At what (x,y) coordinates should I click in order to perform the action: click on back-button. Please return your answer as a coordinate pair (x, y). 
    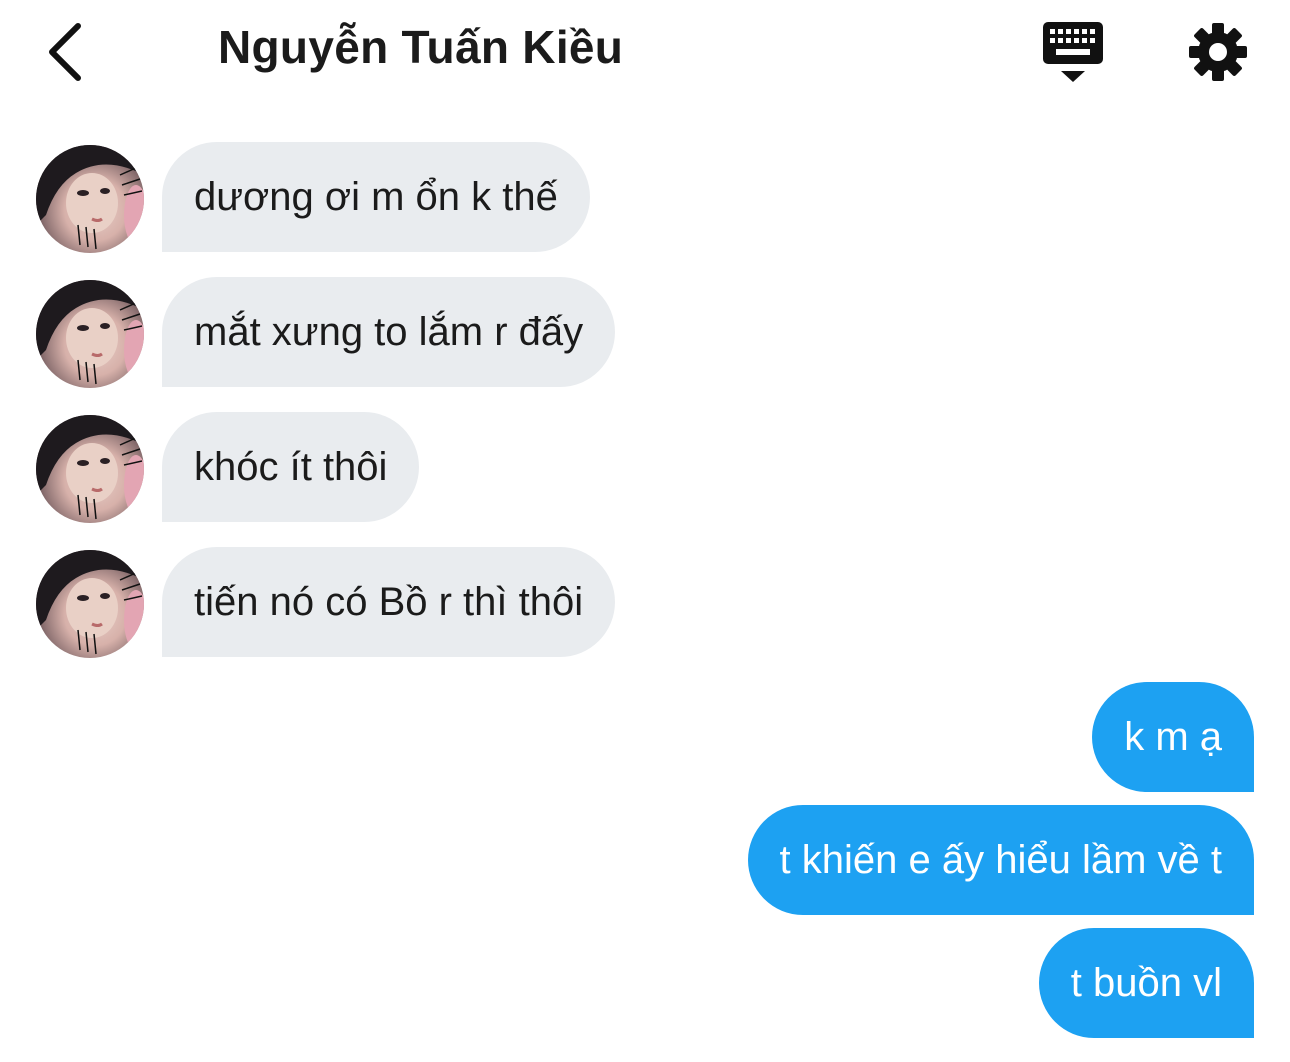
    Looking at the image, I should click on (70, 53).